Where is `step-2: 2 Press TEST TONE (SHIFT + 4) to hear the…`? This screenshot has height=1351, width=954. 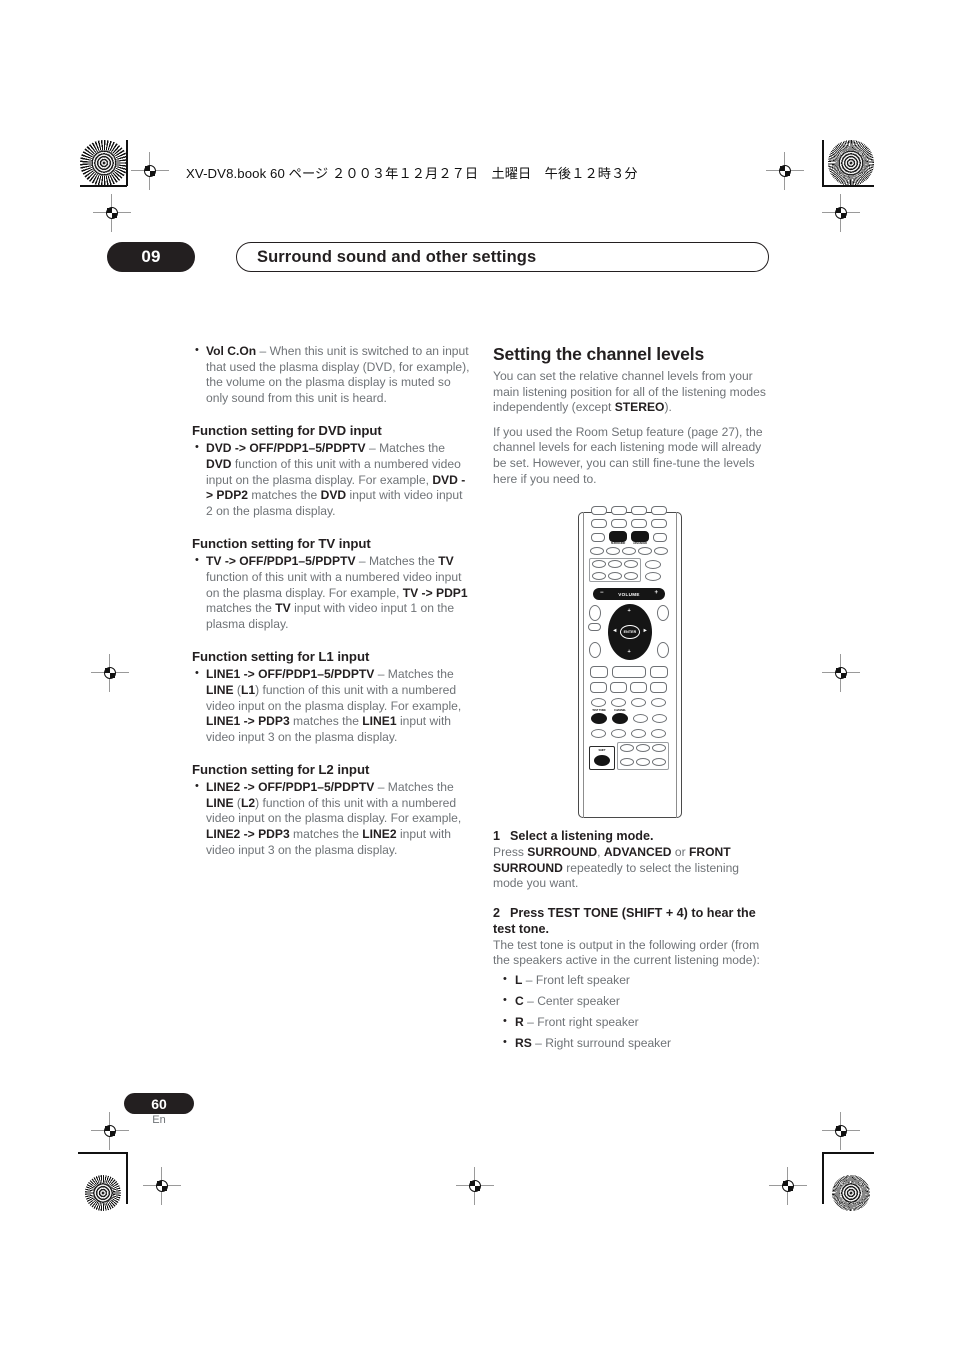 step-2: 2 Press TEST TONE (SHIFT + 4) to hear the… is located at coordinates (632, 937).